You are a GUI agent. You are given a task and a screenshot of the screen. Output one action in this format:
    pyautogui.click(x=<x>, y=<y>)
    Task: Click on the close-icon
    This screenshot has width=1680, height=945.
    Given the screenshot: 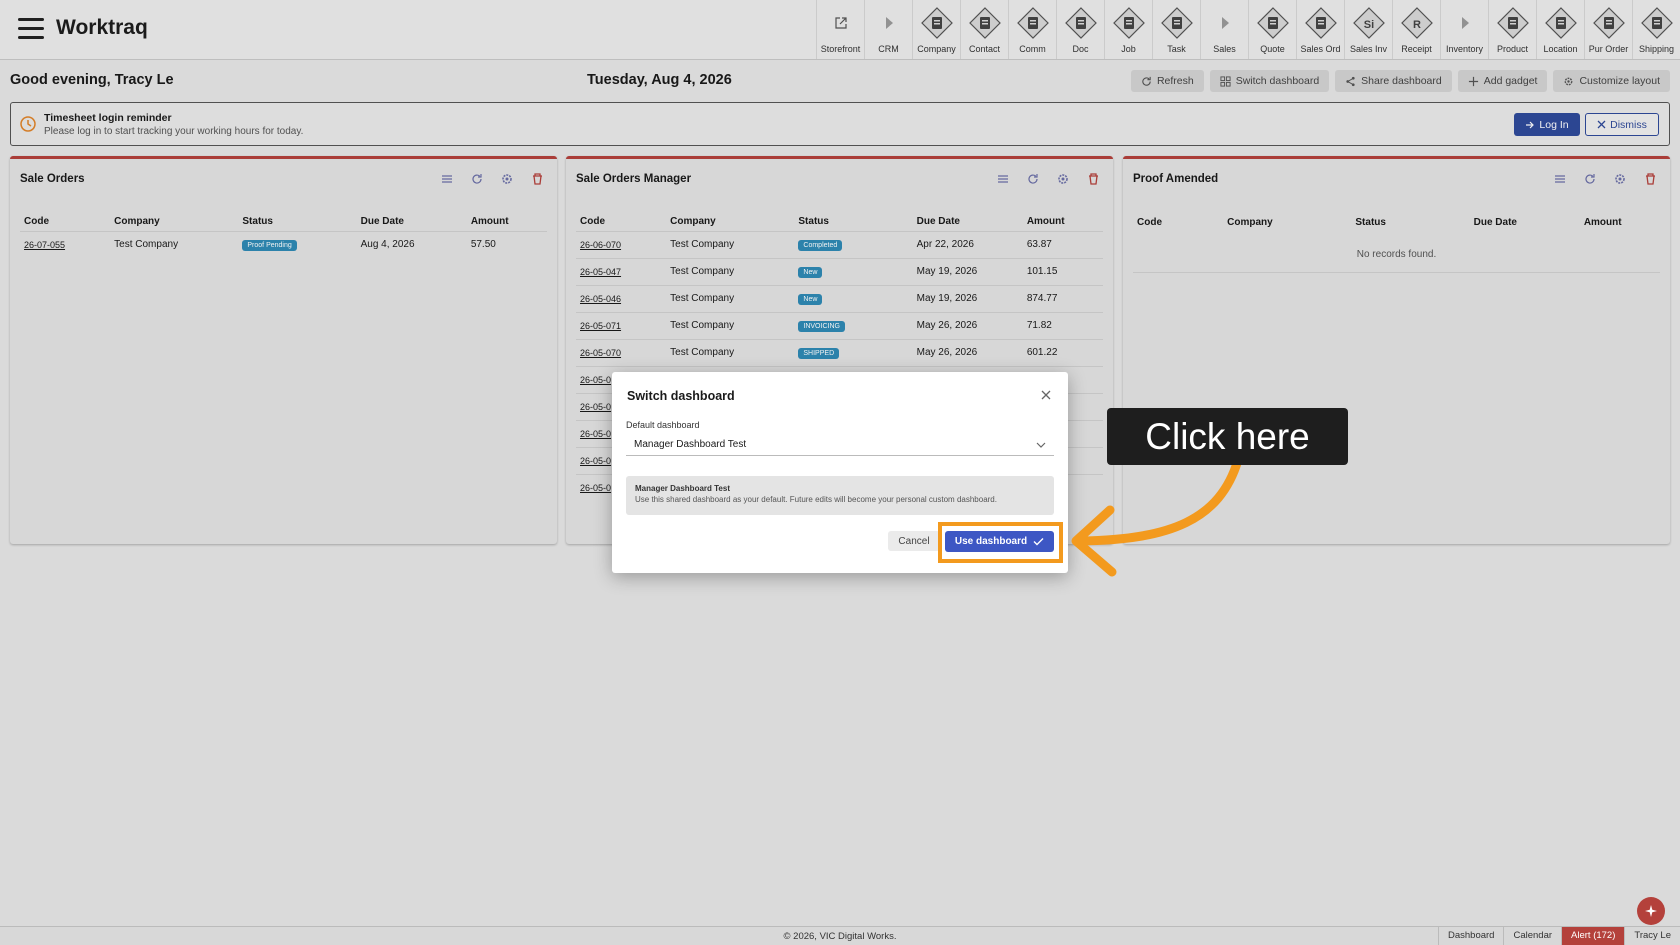 What is the action you would take?
    pyautogui.click(x=1046, y=395)
    